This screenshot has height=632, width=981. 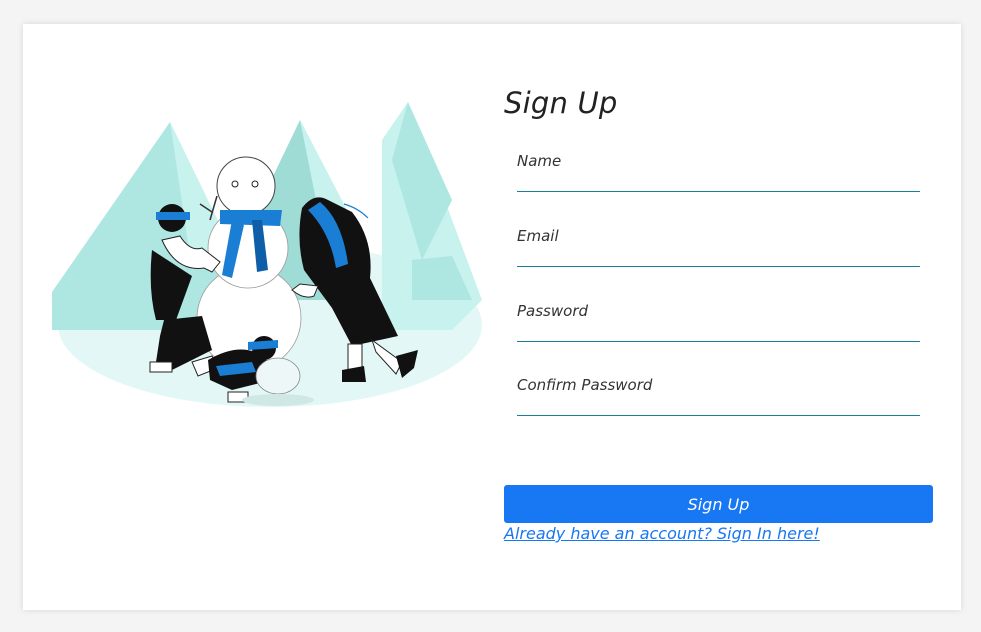 I want to click on name-field: Name, so click(x=718, y=172).